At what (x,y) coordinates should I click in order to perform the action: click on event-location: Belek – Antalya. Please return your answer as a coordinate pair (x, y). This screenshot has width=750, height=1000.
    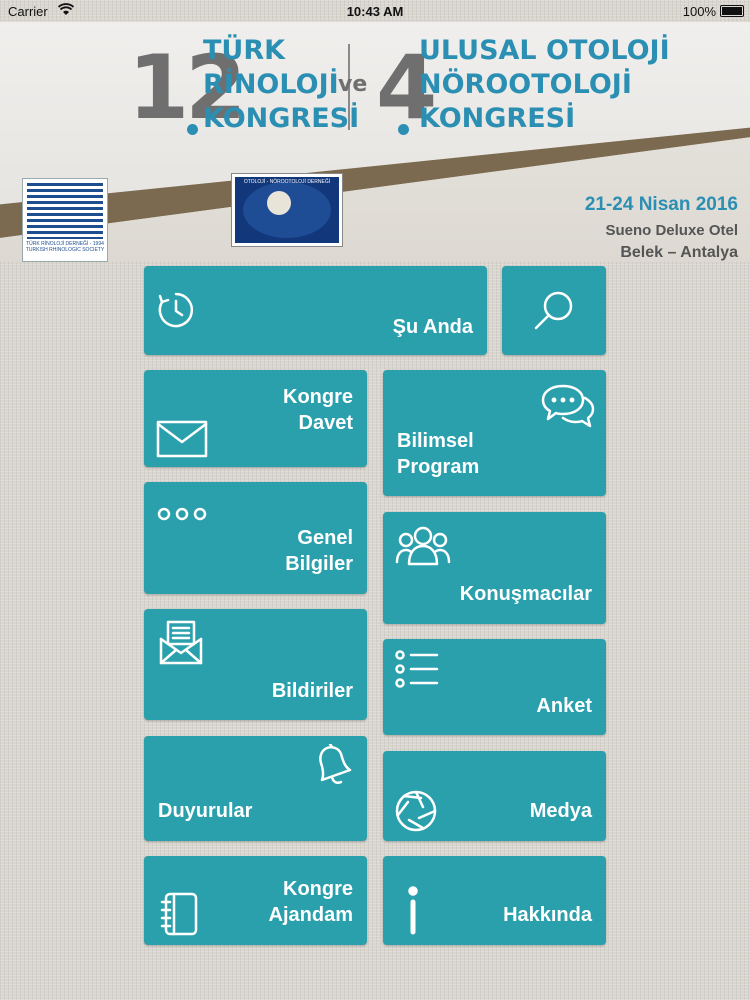
    Looking at the image, I should click on (679, 252).